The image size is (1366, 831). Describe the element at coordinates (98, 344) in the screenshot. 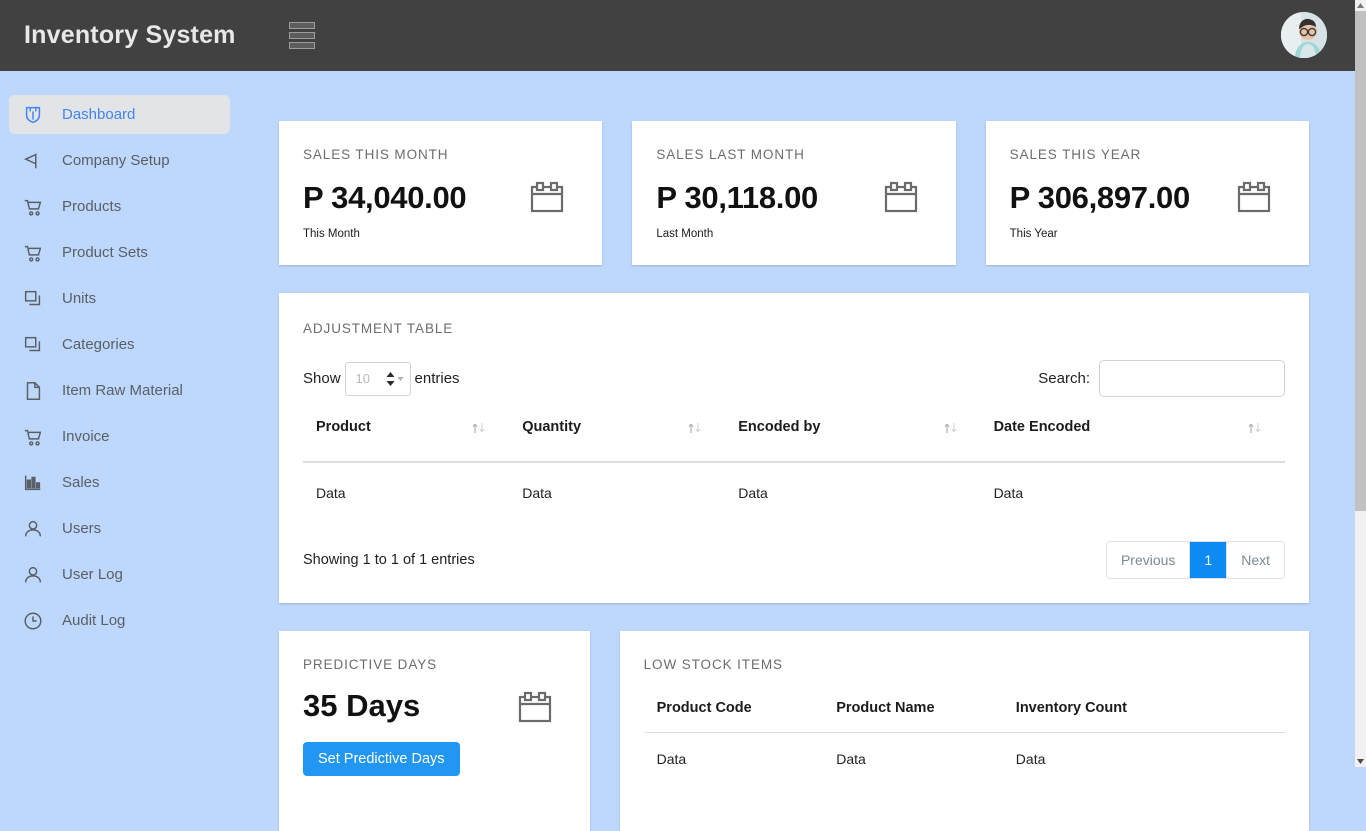

I see `sidebar-item-label: Categories` at that location.